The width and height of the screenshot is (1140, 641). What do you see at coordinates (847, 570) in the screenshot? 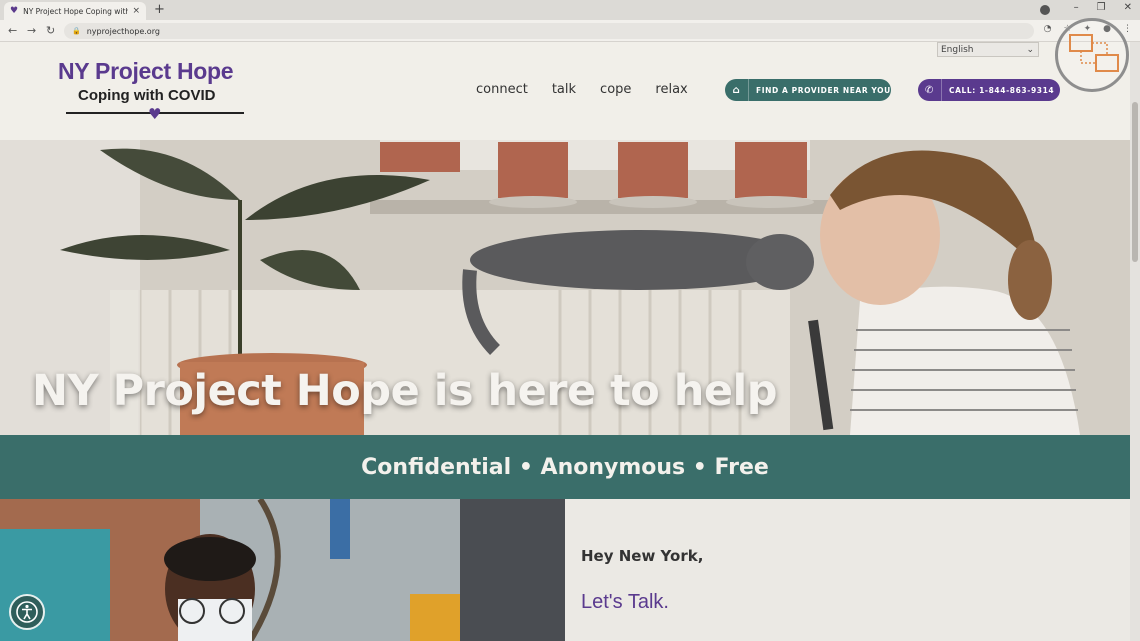
I see `intro-panel: Hey New York, Let's Talk.` at bounding box center [847, 570].